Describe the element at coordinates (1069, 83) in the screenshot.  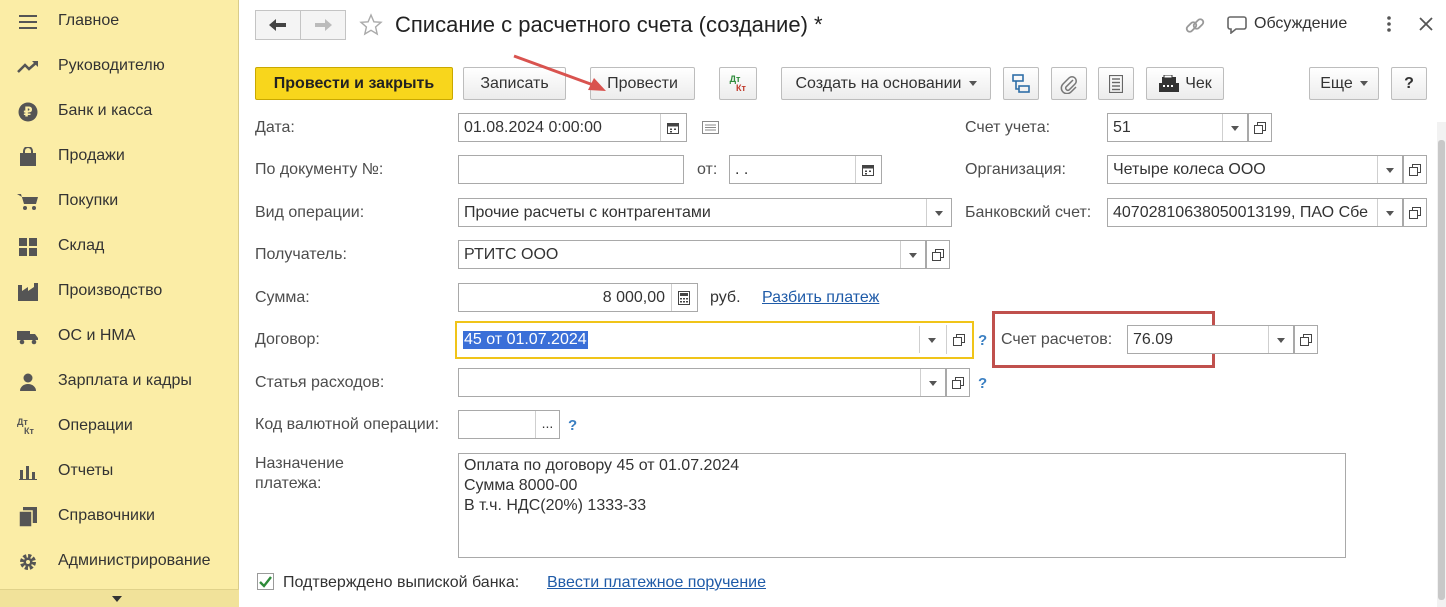
I see `attach-button` at that location.